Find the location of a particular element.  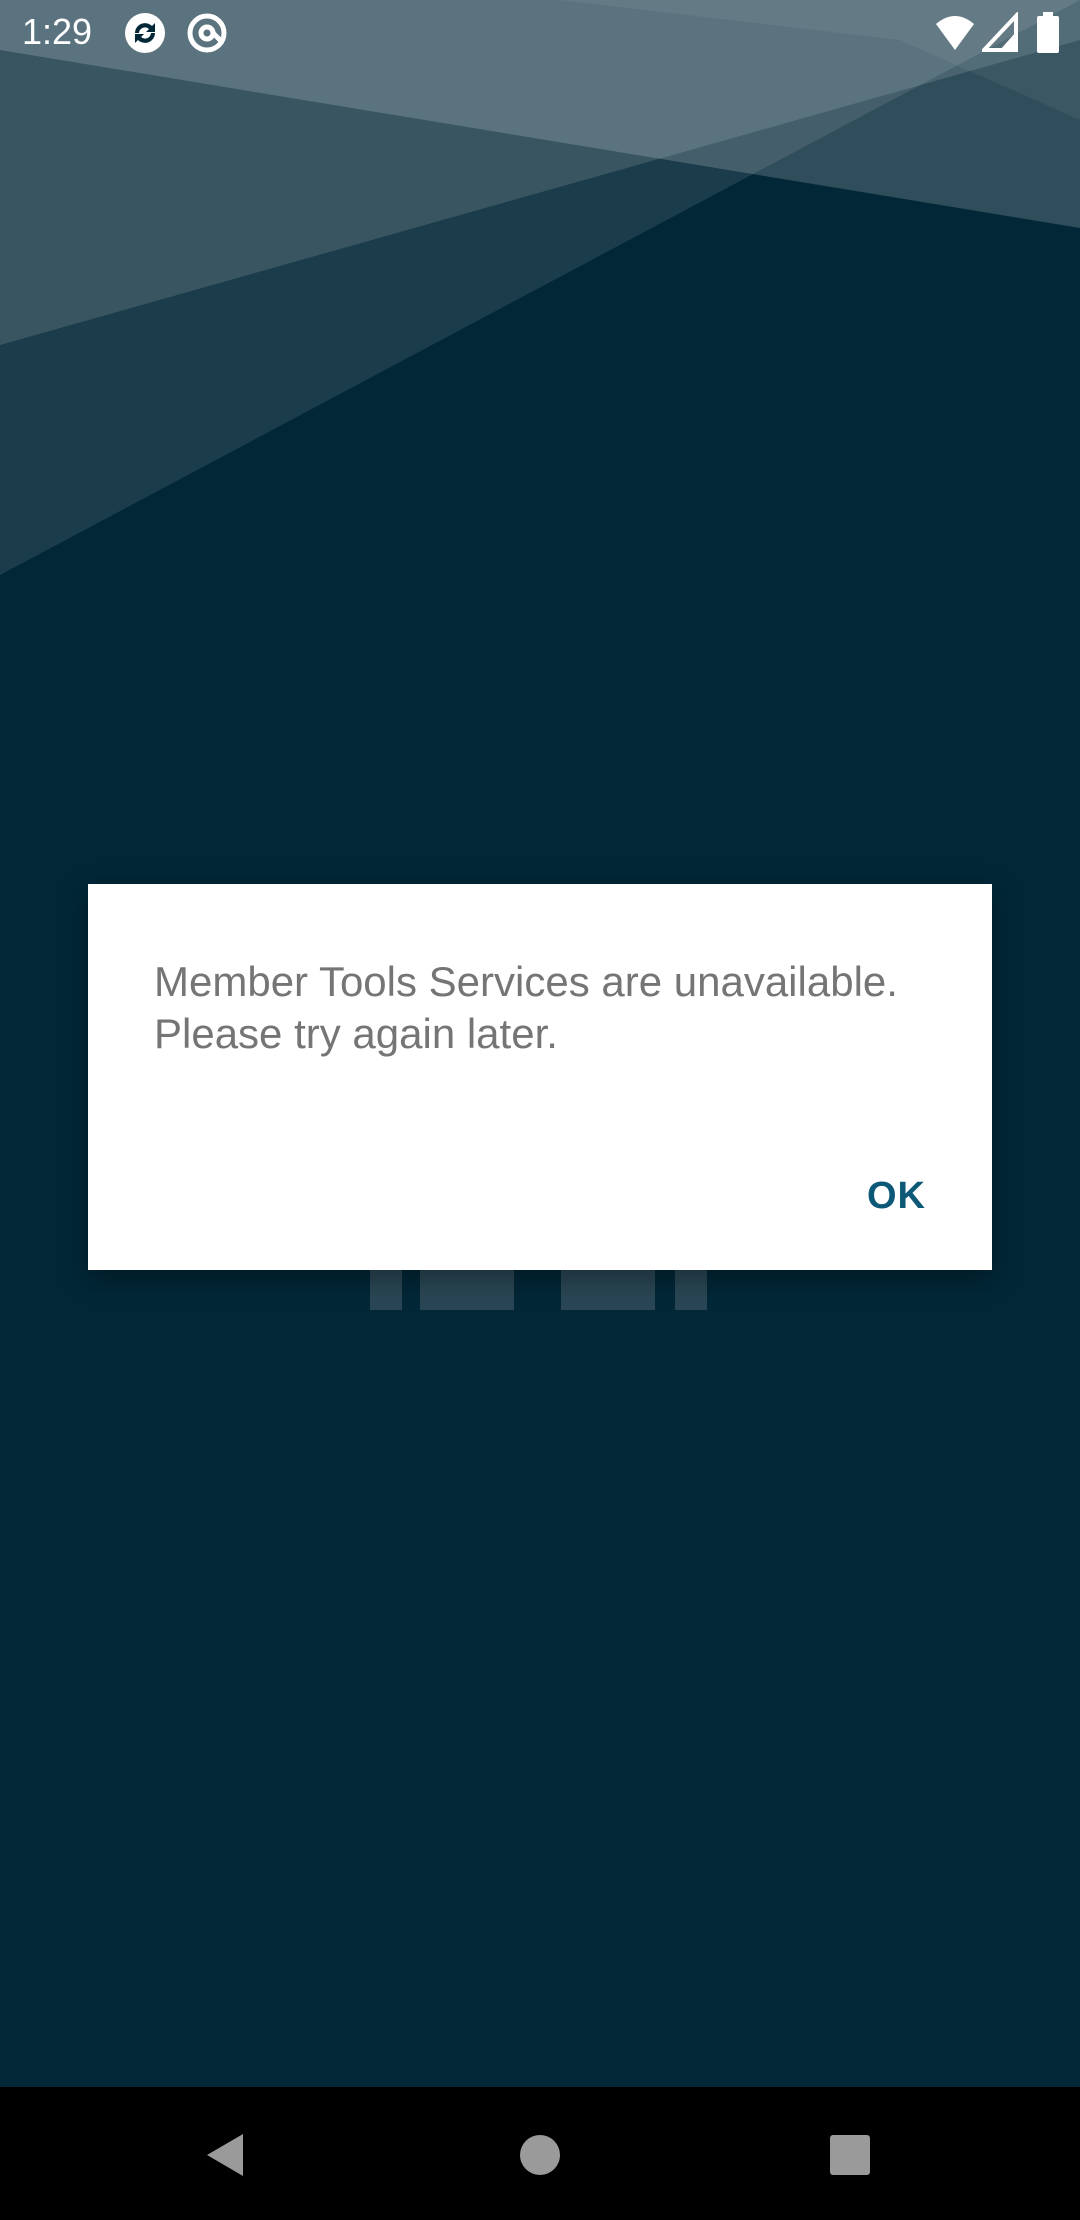

recents-button is located at coordinates (850, 2155).